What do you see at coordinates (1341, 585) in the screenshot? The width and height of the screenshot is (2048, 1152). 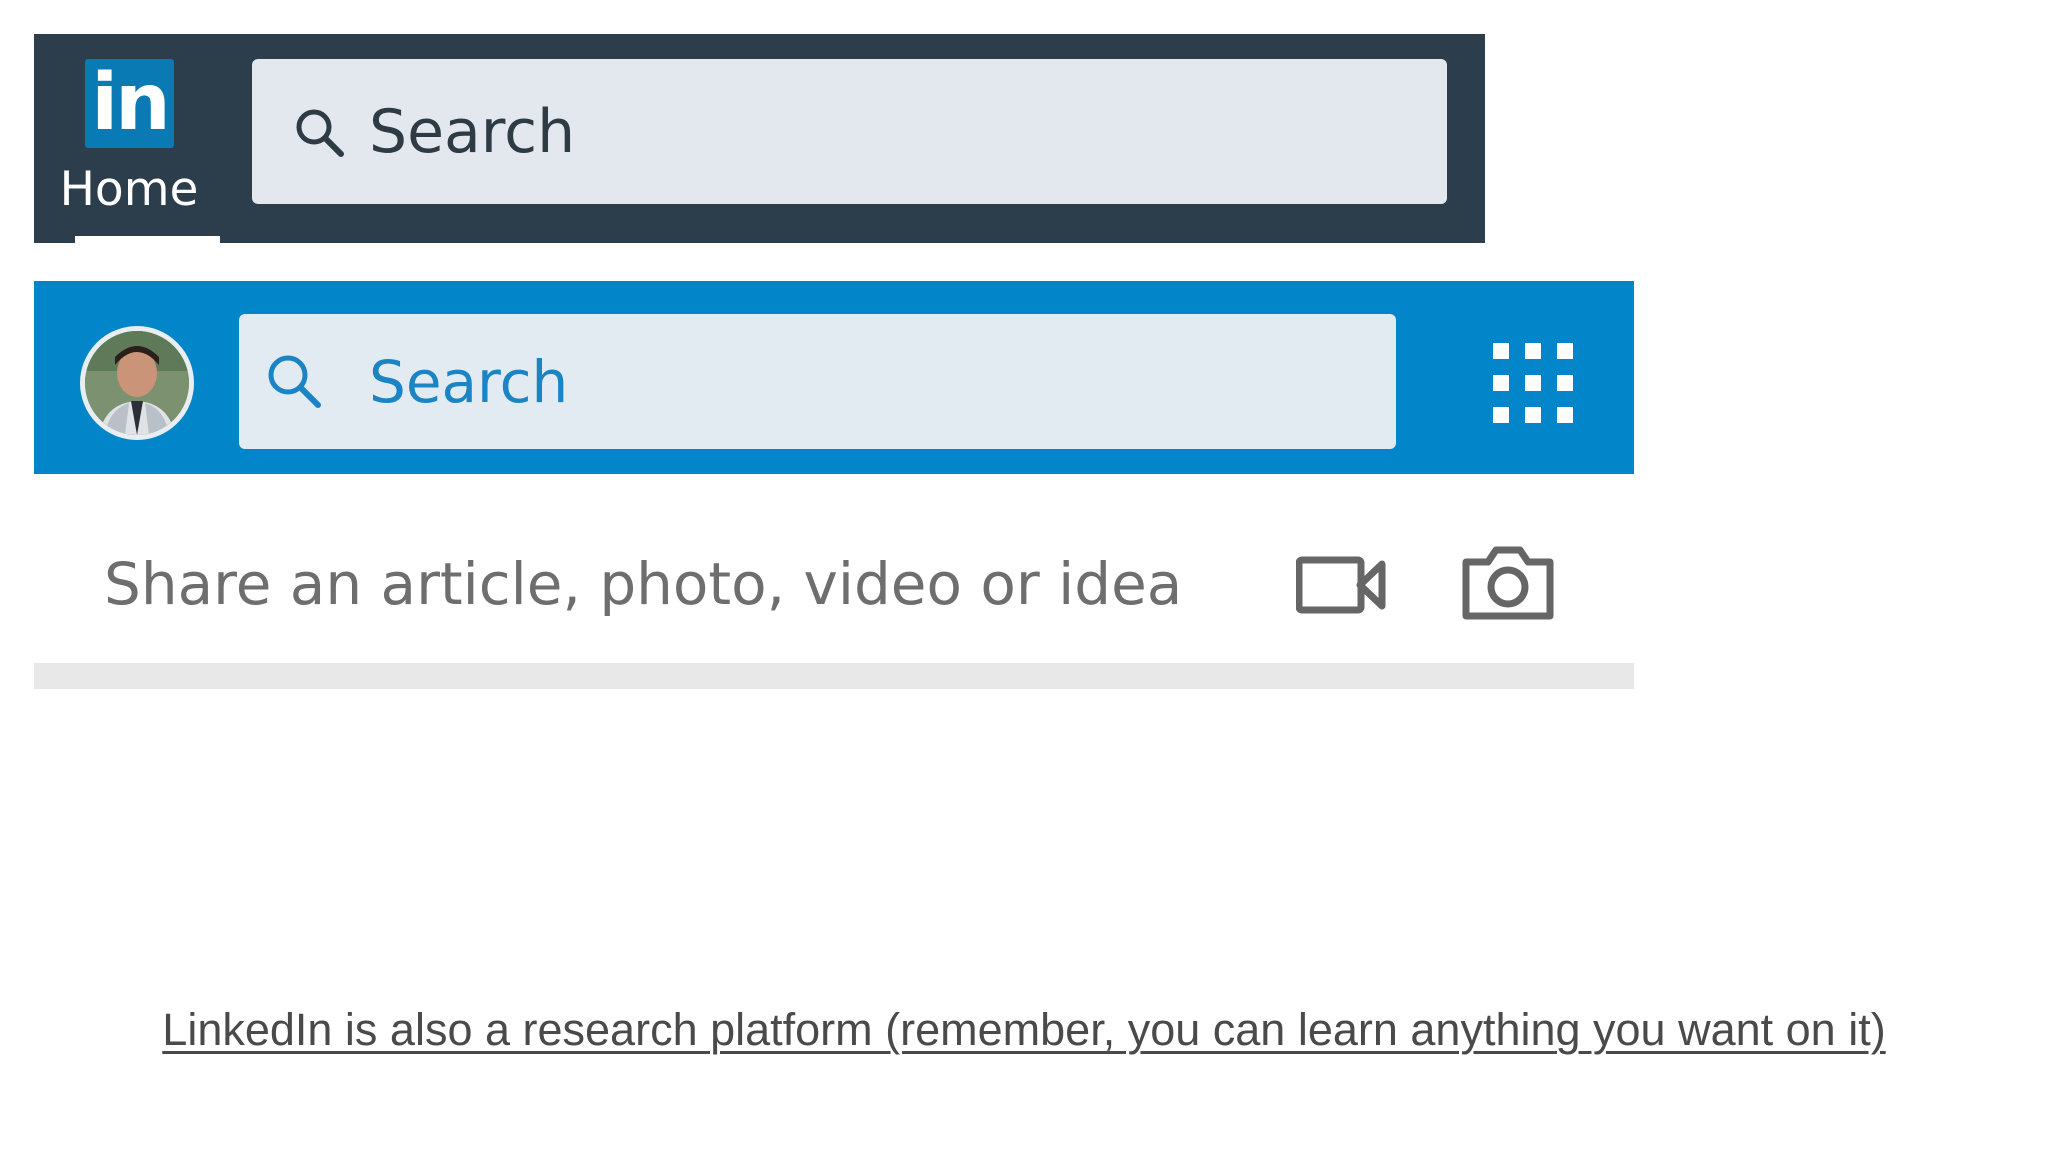 I see `video-camera-icon` at bounding box center [1341, 585].